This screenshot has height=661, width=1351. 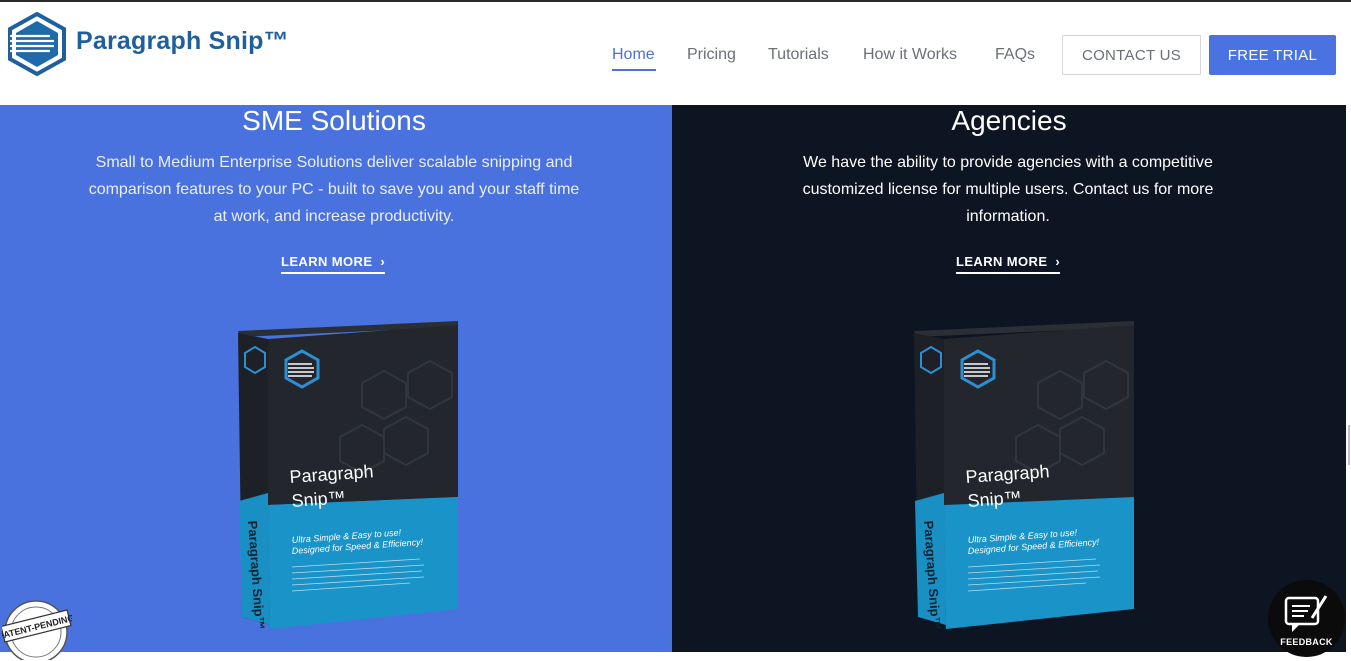 I want to click on nav-pricing: Pricing, so click(x=711, y=55).